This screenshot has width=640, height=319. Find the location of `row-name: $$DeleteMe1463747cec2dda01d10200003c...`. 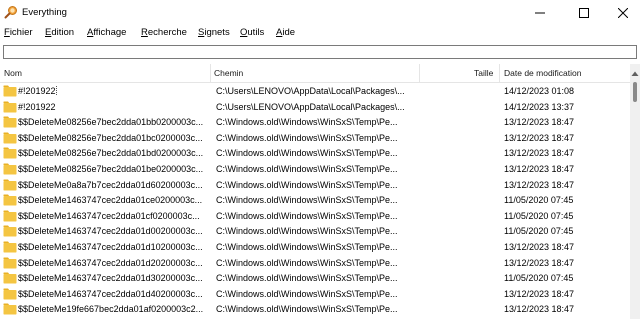

row-name: $$DeleteMe1463747cec2dda01d10200003c... is located at coordinates (114, 247).